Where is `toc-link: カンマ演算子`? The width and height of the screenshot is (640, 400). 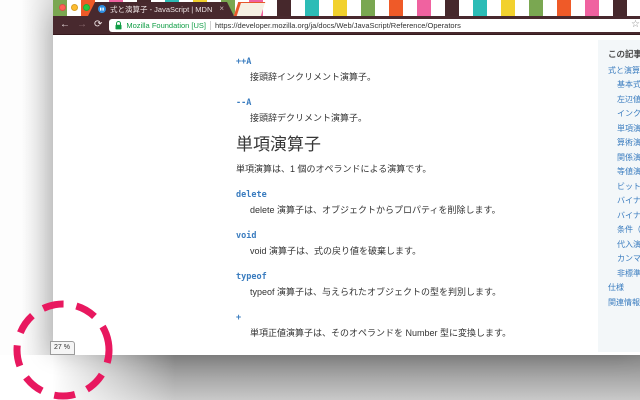
toc-link: カンマ演算子 is located at coordinates (628, 259).